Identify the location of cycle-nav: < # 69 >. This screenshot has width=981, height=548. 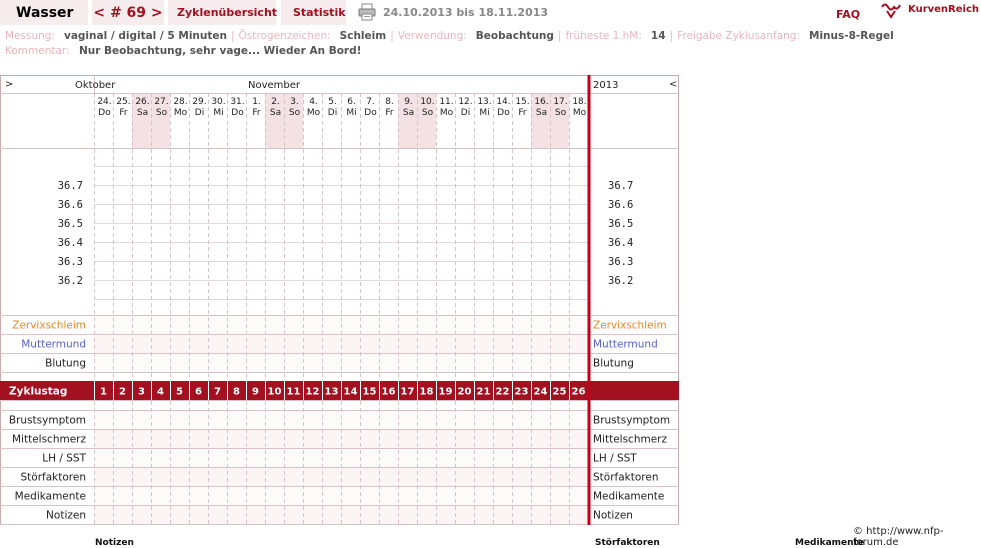
(128, 12).